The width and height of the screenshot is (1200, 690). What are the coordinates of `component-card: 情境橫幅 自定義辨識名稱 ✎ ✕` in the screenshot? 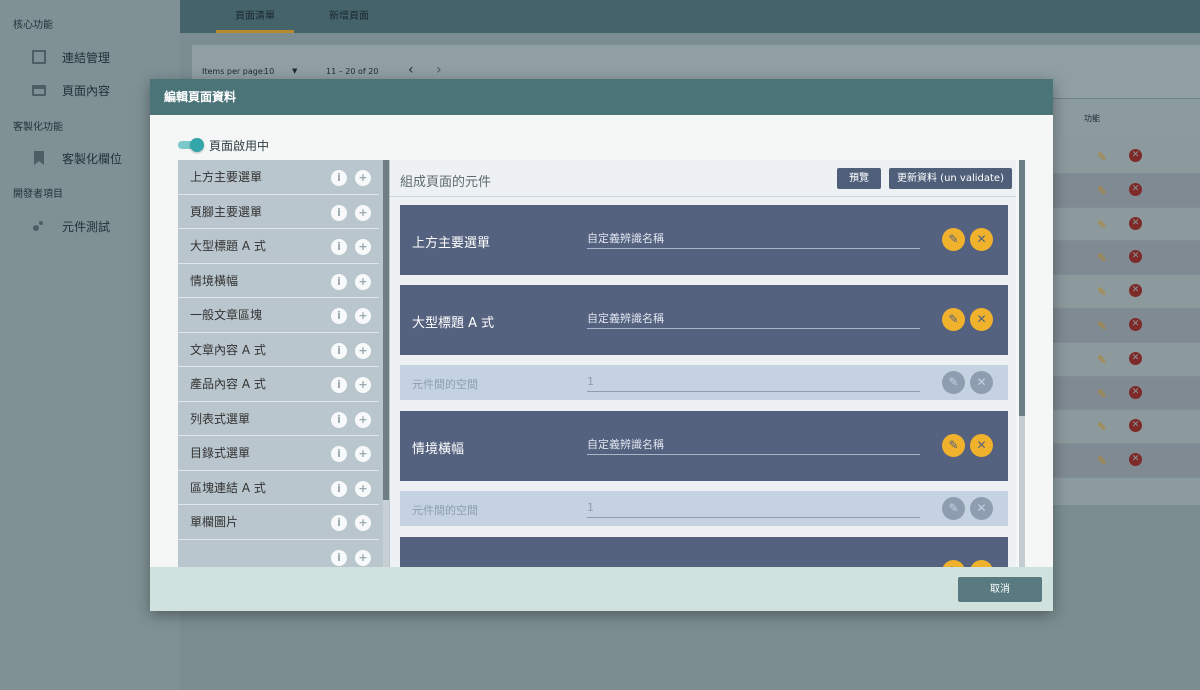 It's located at (704, 446).